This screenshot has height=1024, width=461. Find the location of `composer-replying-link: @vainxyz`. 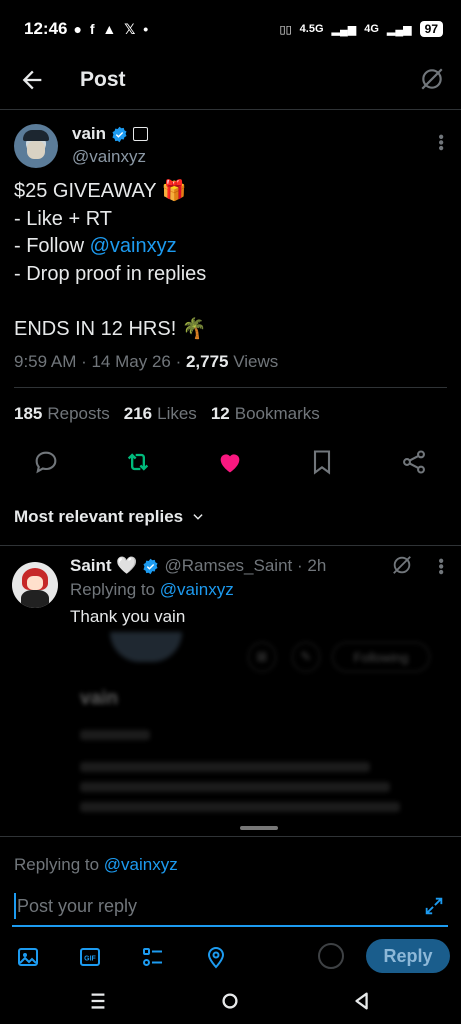

composer-replying-link: @vainxyz is located at coordinates (141, 864).